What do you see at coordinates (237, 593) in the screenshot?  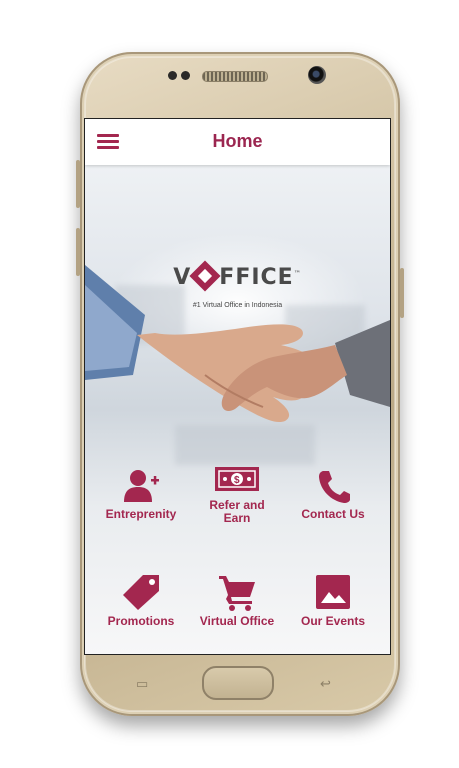 I see `cart-icon` at bounding box center [237, 593].